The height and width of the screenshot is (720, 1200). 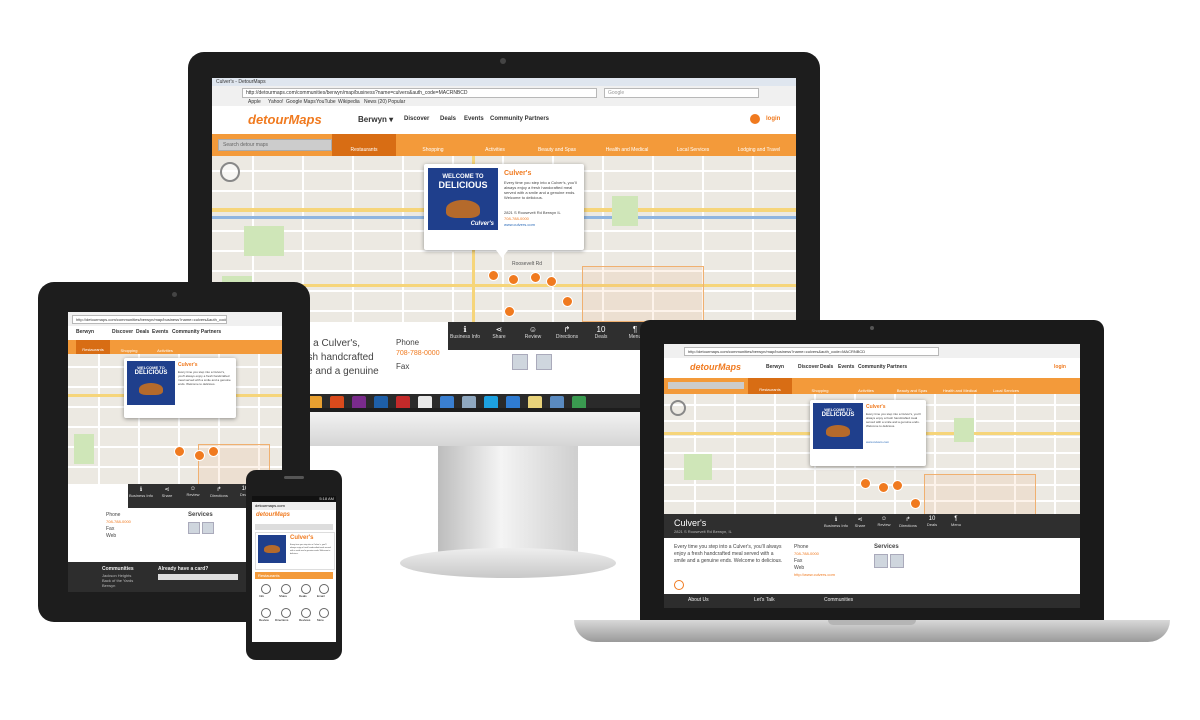 I want to click on action-business-info: ℹ Business Info, so click(x=465, y=332).